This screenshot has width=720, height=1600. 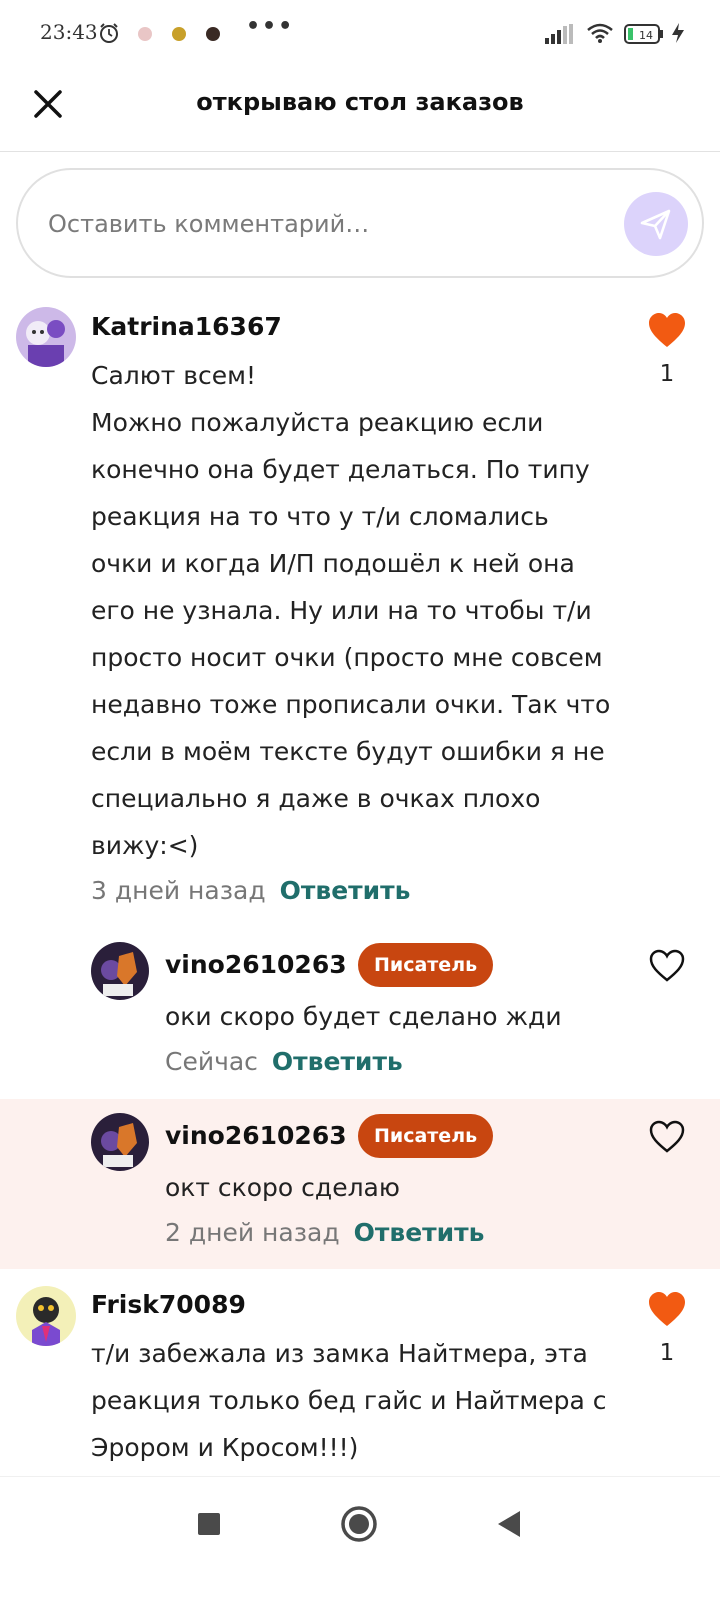 I want to click on reply-meta: Сейчас Ответить, so click(x=284, y=1061).